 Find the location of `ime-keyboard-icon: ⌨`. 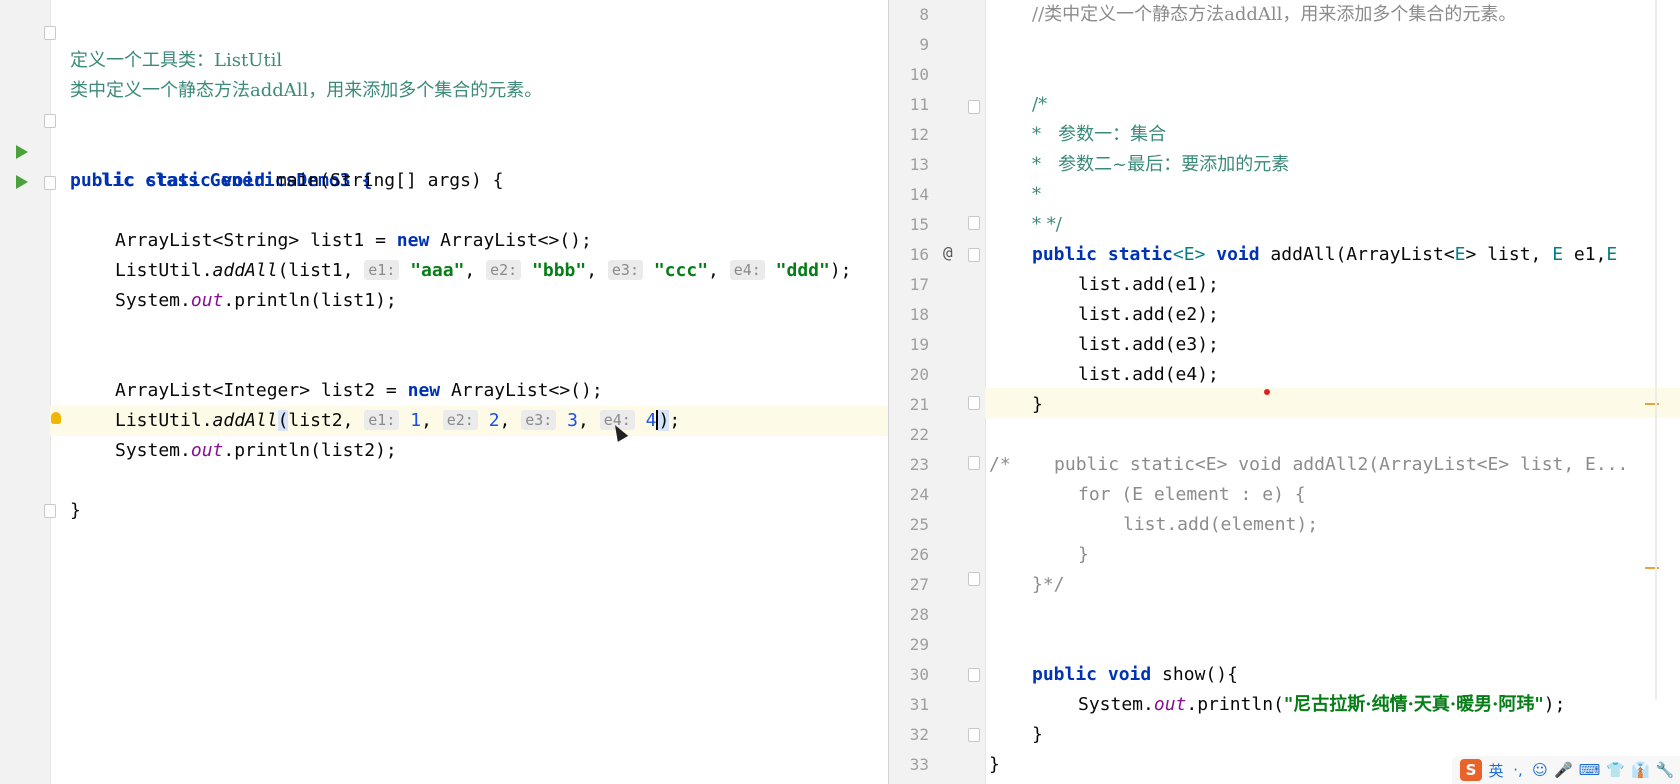

ime-keyboard-icon: ⌨ is located at coordinates (1590, 770).